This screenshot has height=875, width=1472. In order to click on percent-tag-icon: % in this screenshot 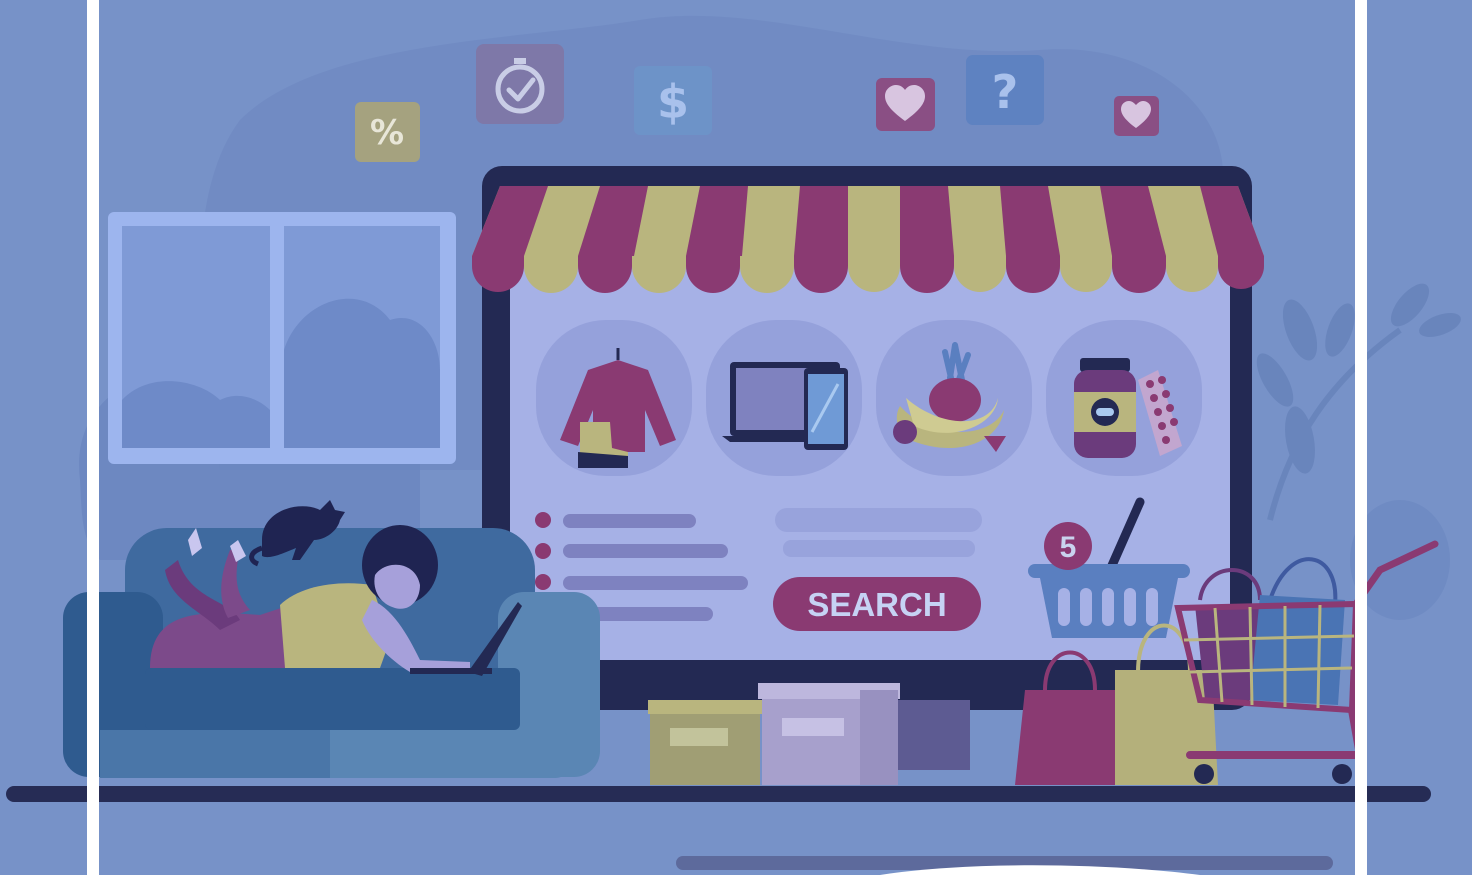, I will do `click(387, 132)`.